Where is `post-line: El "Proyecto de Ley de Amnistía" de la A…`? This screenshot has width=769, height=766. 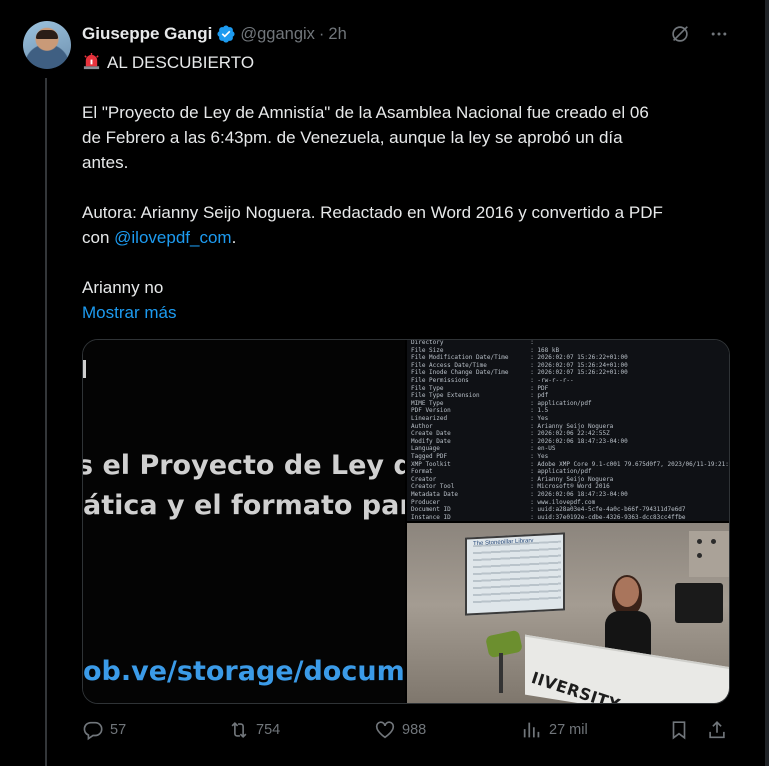 post-line: El "Proyecto de Ley de Amnistía" de la A… is located at coordinates (365, 112).